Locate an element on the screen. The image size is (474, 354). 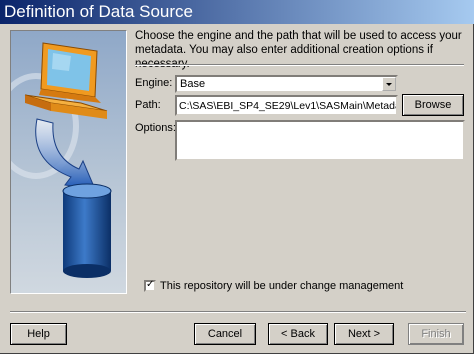
chevron-down-icon is located at coordinates (389, 84).